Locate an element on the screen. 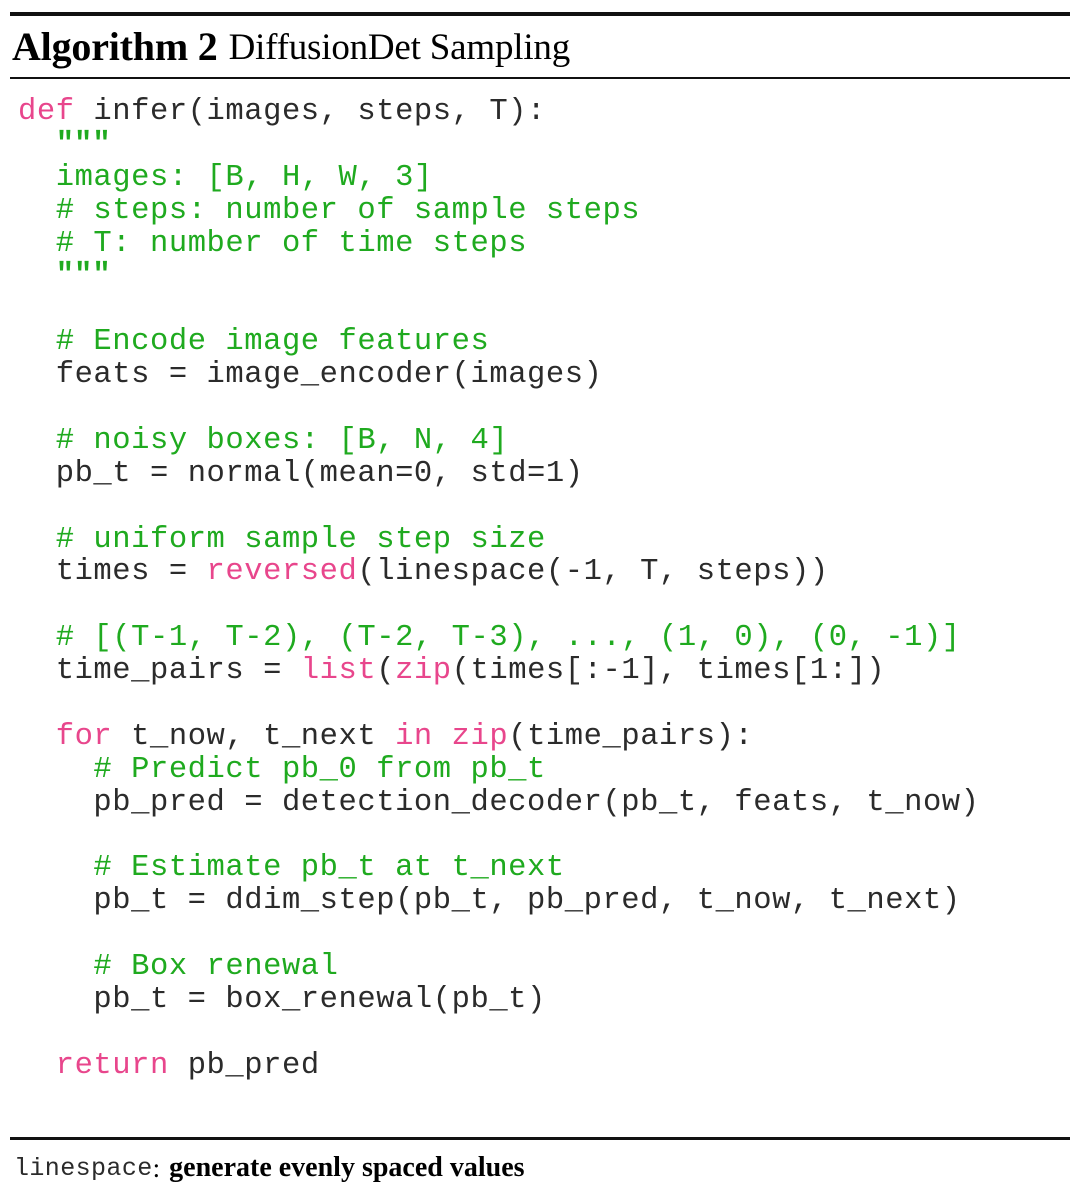 Image resolution: width=1080 pixels, height=1196 pixels. code-token-bi: reversed is located at coordinates (282, 572).